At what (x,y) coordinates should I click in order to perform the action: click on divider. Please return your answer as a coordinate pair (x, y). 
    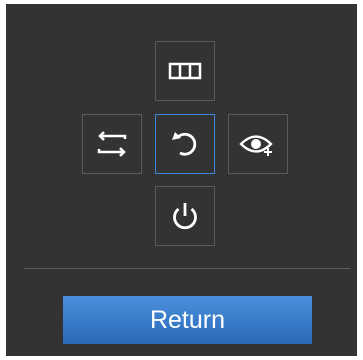
    Looking at the image, I should click on (187, 268).